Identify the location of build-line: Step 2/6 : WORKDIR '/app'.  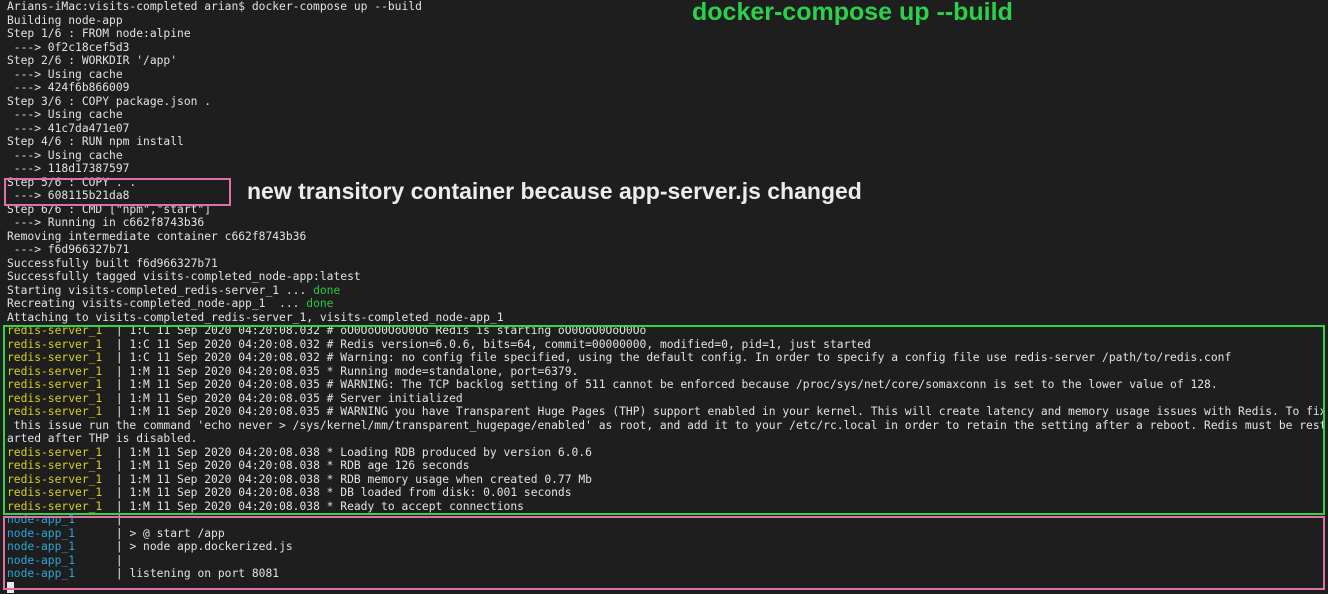
(666, 61).